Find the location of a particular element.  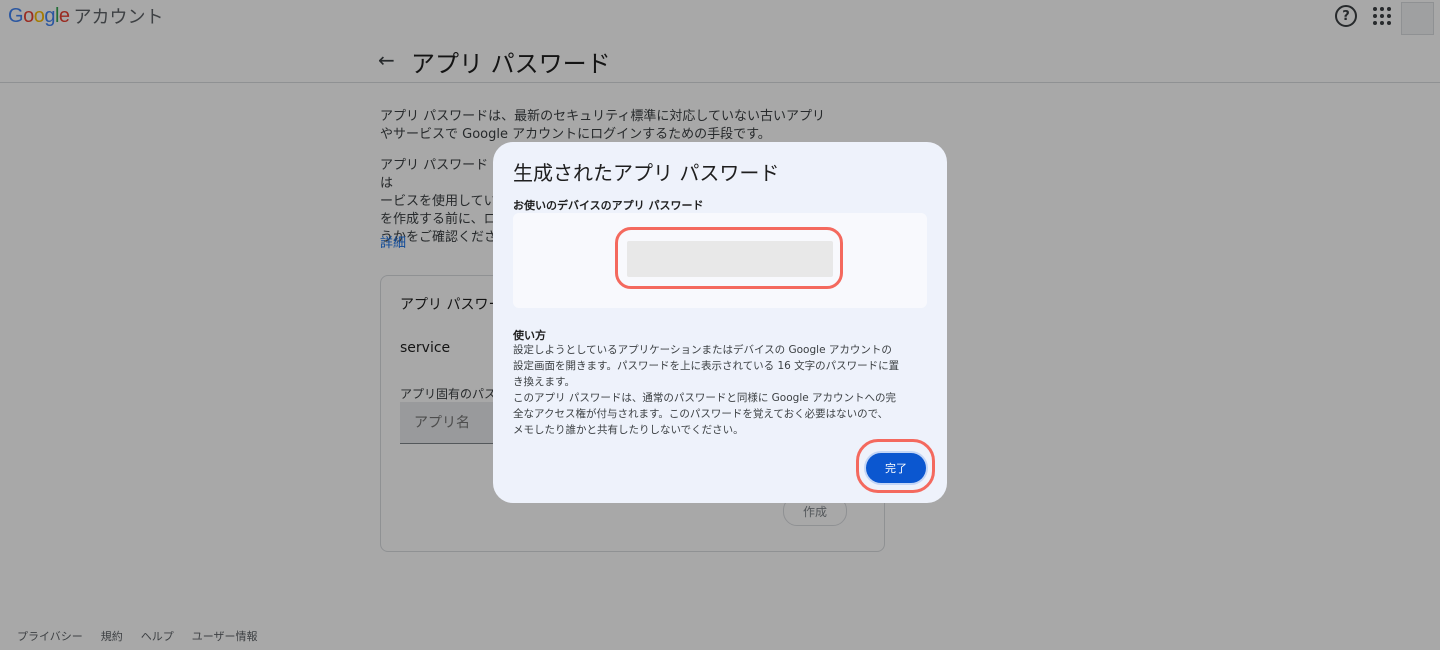

usage-line: 設定しようとしているアプリケーションまたはデバイスの Google アカウントの is located at coordinates (702, 350).